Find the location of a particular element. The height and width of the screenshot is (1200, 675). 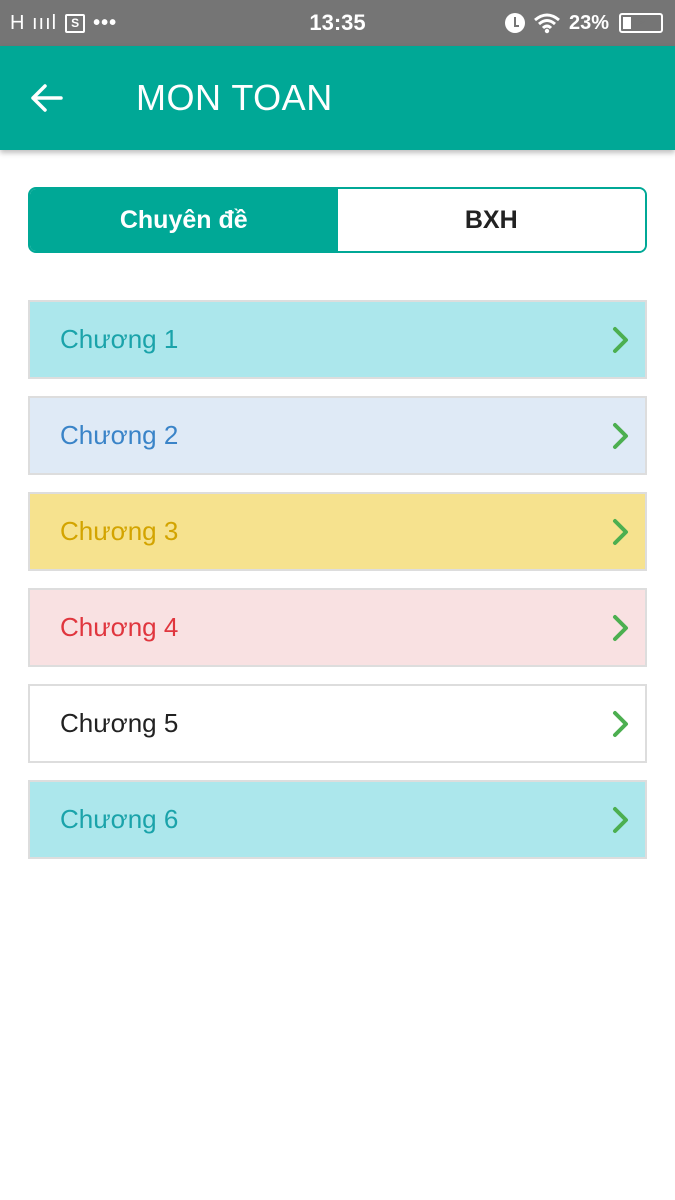

chapter-item-5: Chương 5 is located at coordinates (337, 723).